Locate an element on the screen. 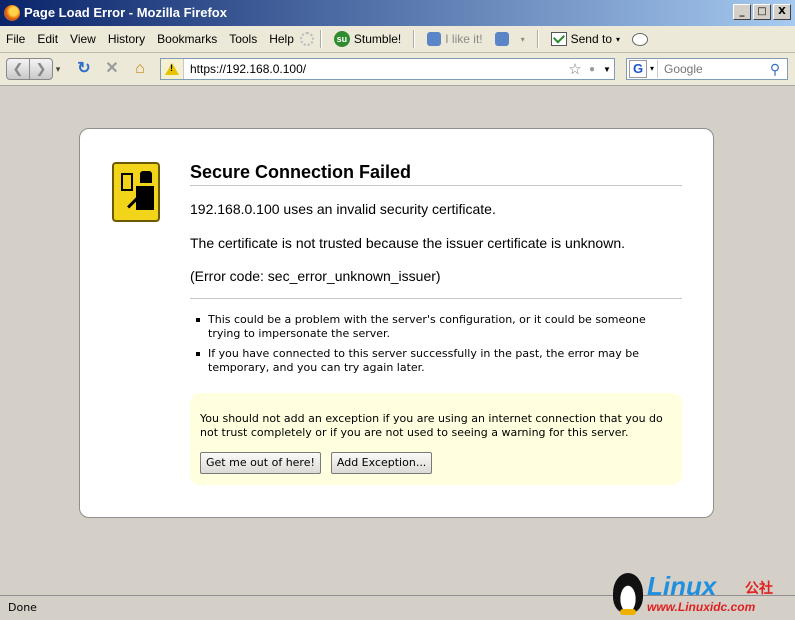  search-input is located at coordinates (714, 69).